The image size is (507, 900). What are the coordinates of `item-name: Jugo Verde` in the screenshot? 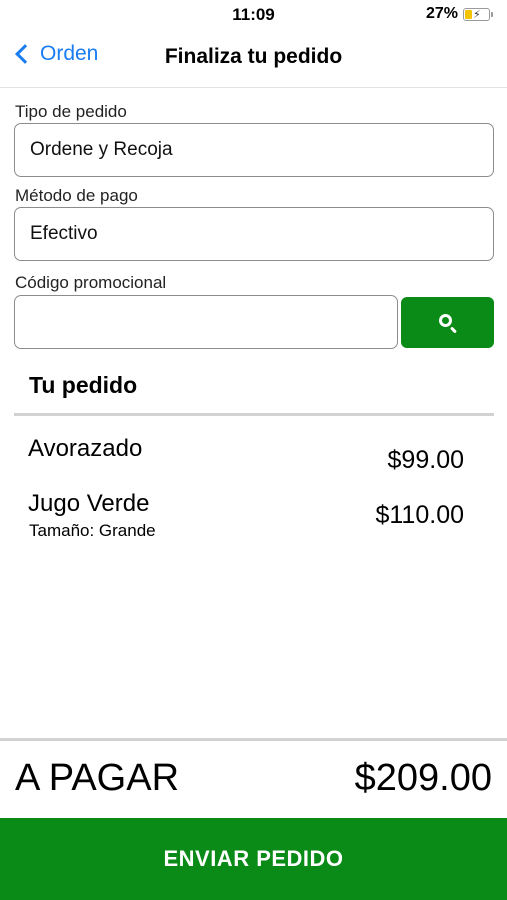 It's located at (89, 503).